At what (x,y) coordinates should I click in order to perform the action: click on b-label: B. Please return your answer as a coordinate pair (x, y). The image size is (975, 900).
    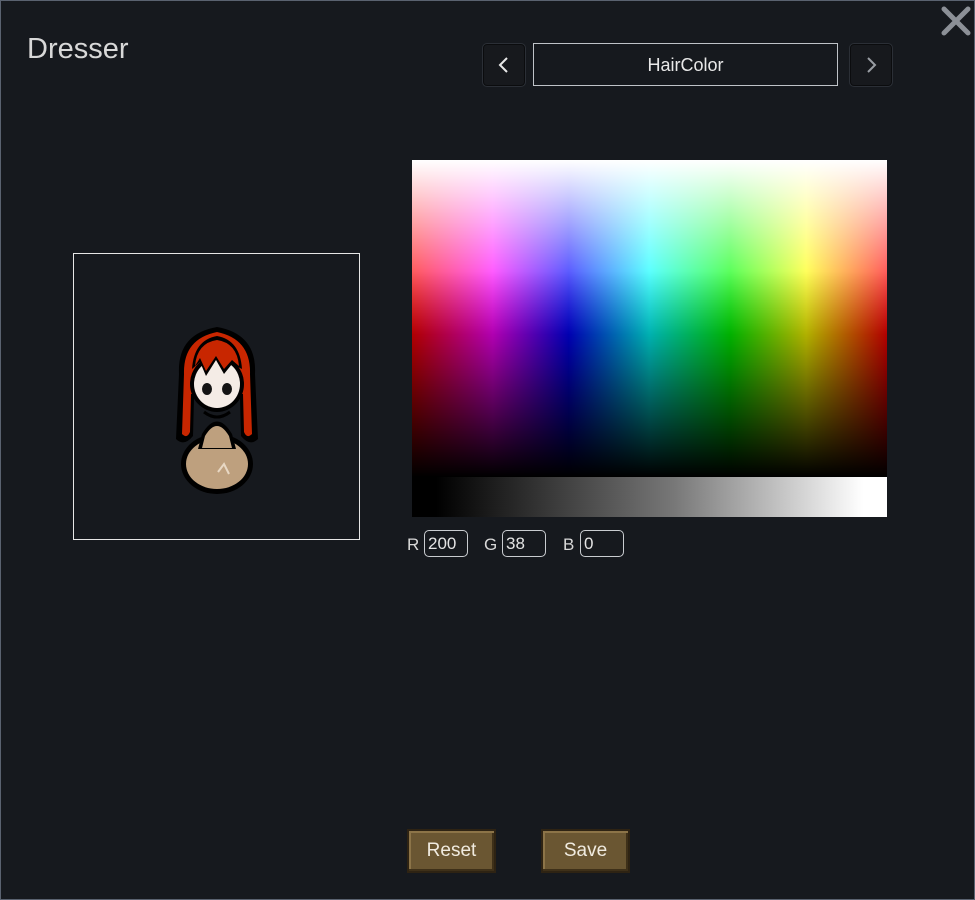
    Looking at the image, I should click on (569, 544).